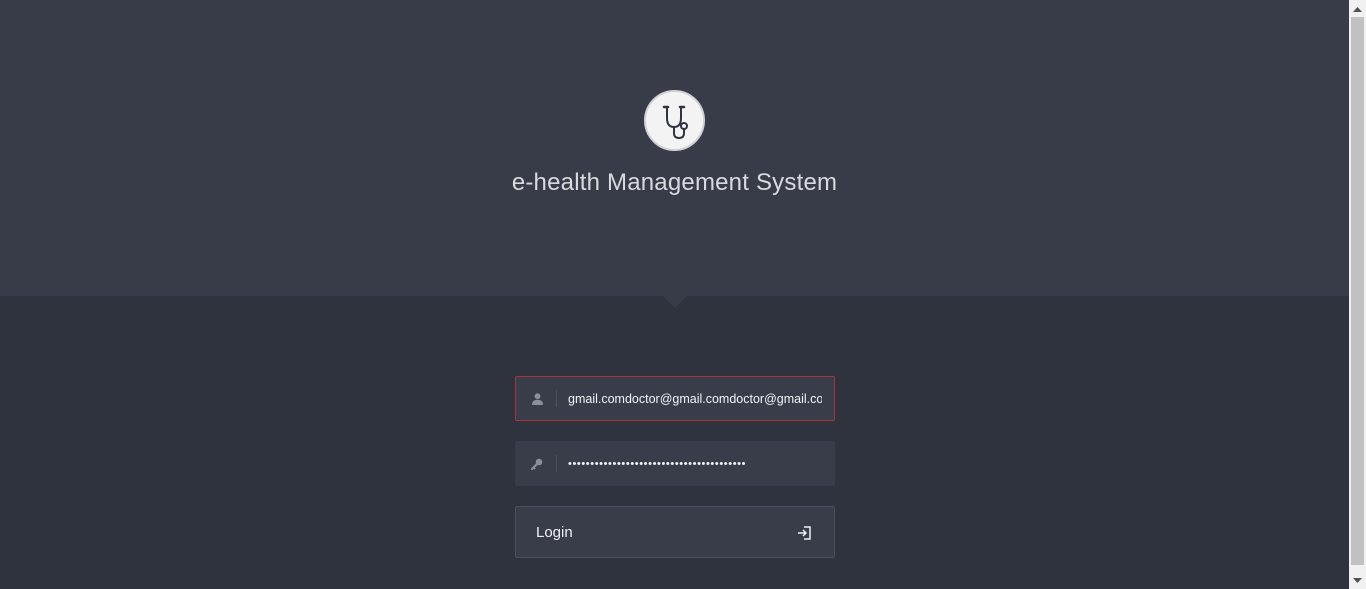  Describe the element at coordinates (674, 182) in the screenshot. I see `page-title: e-health Management System` at that location.